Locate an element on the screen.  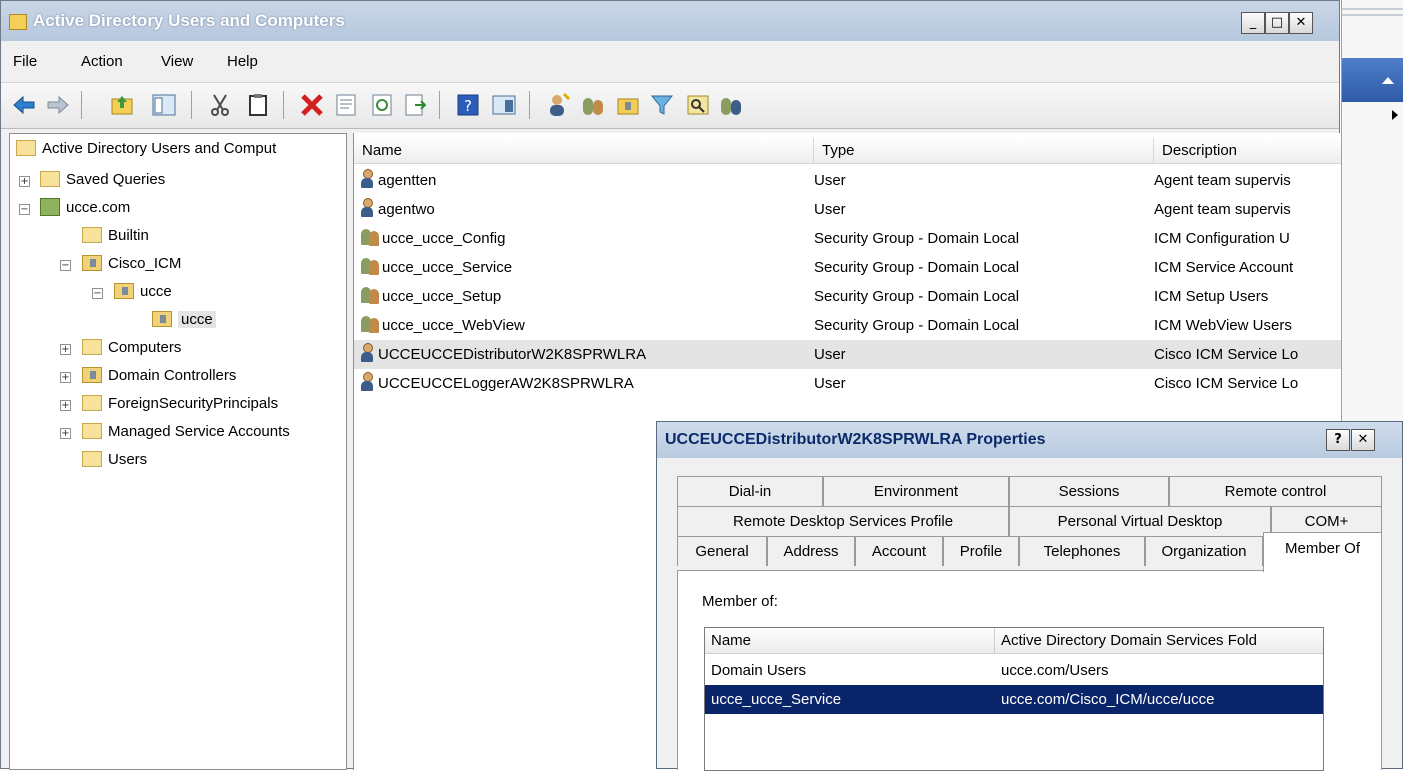
add-to-group-icon is located at coordinates (732, 105).